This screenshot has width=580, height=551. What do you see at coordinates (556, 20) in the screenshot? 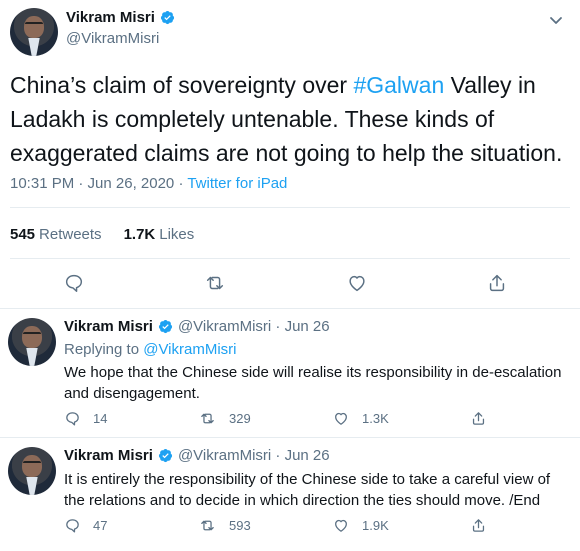
I see `chevron-down-icon` at bounding box center [556, 20].